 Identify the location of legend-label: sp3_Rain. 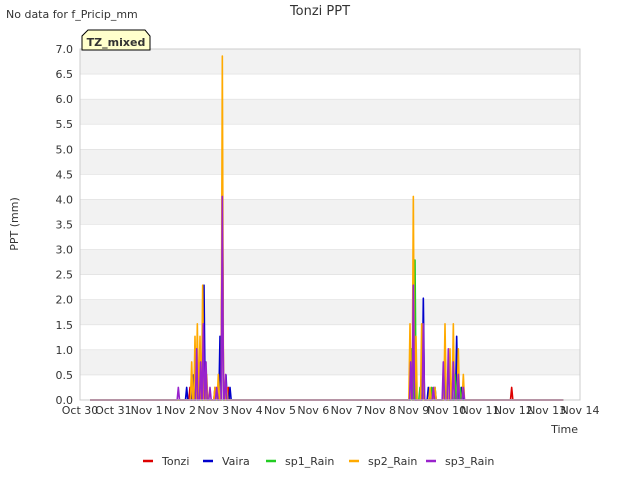
(469, 461).